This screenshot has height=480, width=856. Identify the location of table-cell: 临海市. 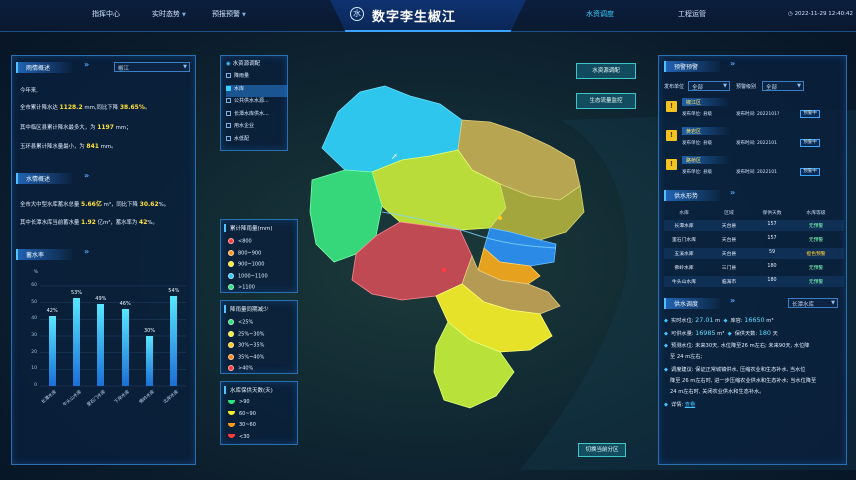
(729, 282).